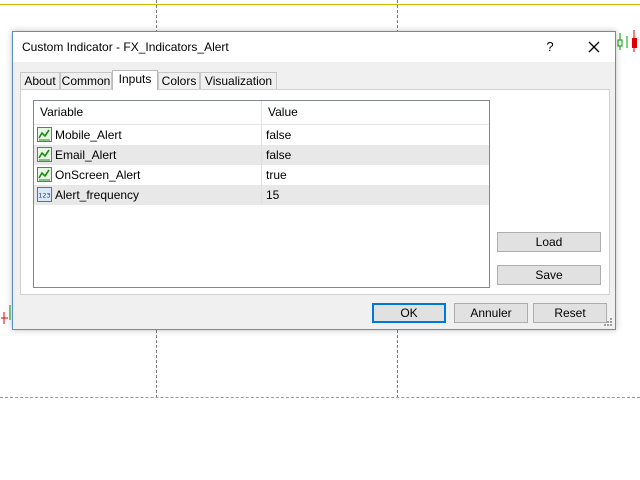 The height and width of the screenshot is (480, 640). What do you see at coordinates (549, 275) in the screenshot?
I see `save-button: Save` at bounding box center [549, 275].